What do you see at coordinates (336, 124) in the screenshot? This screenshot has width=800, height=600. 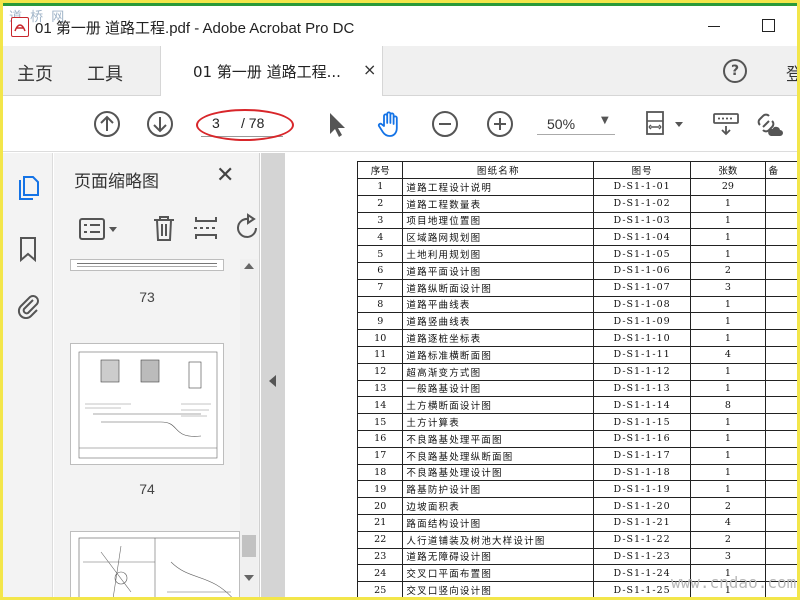 I see `select-arrow-icon` at bounding box center [336, 124].